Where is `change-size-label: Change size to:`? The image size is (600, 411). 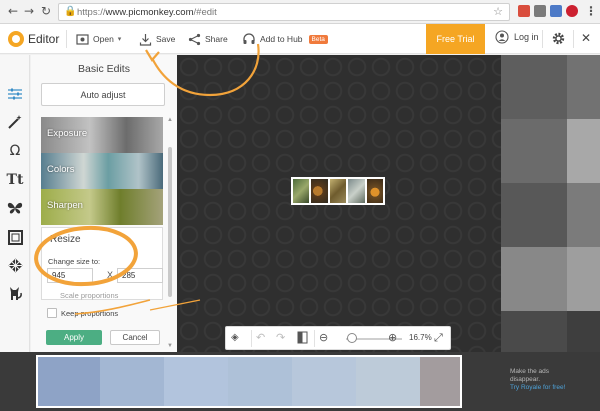
change-size-label: Change size to: is located at coordinates (74, 261).